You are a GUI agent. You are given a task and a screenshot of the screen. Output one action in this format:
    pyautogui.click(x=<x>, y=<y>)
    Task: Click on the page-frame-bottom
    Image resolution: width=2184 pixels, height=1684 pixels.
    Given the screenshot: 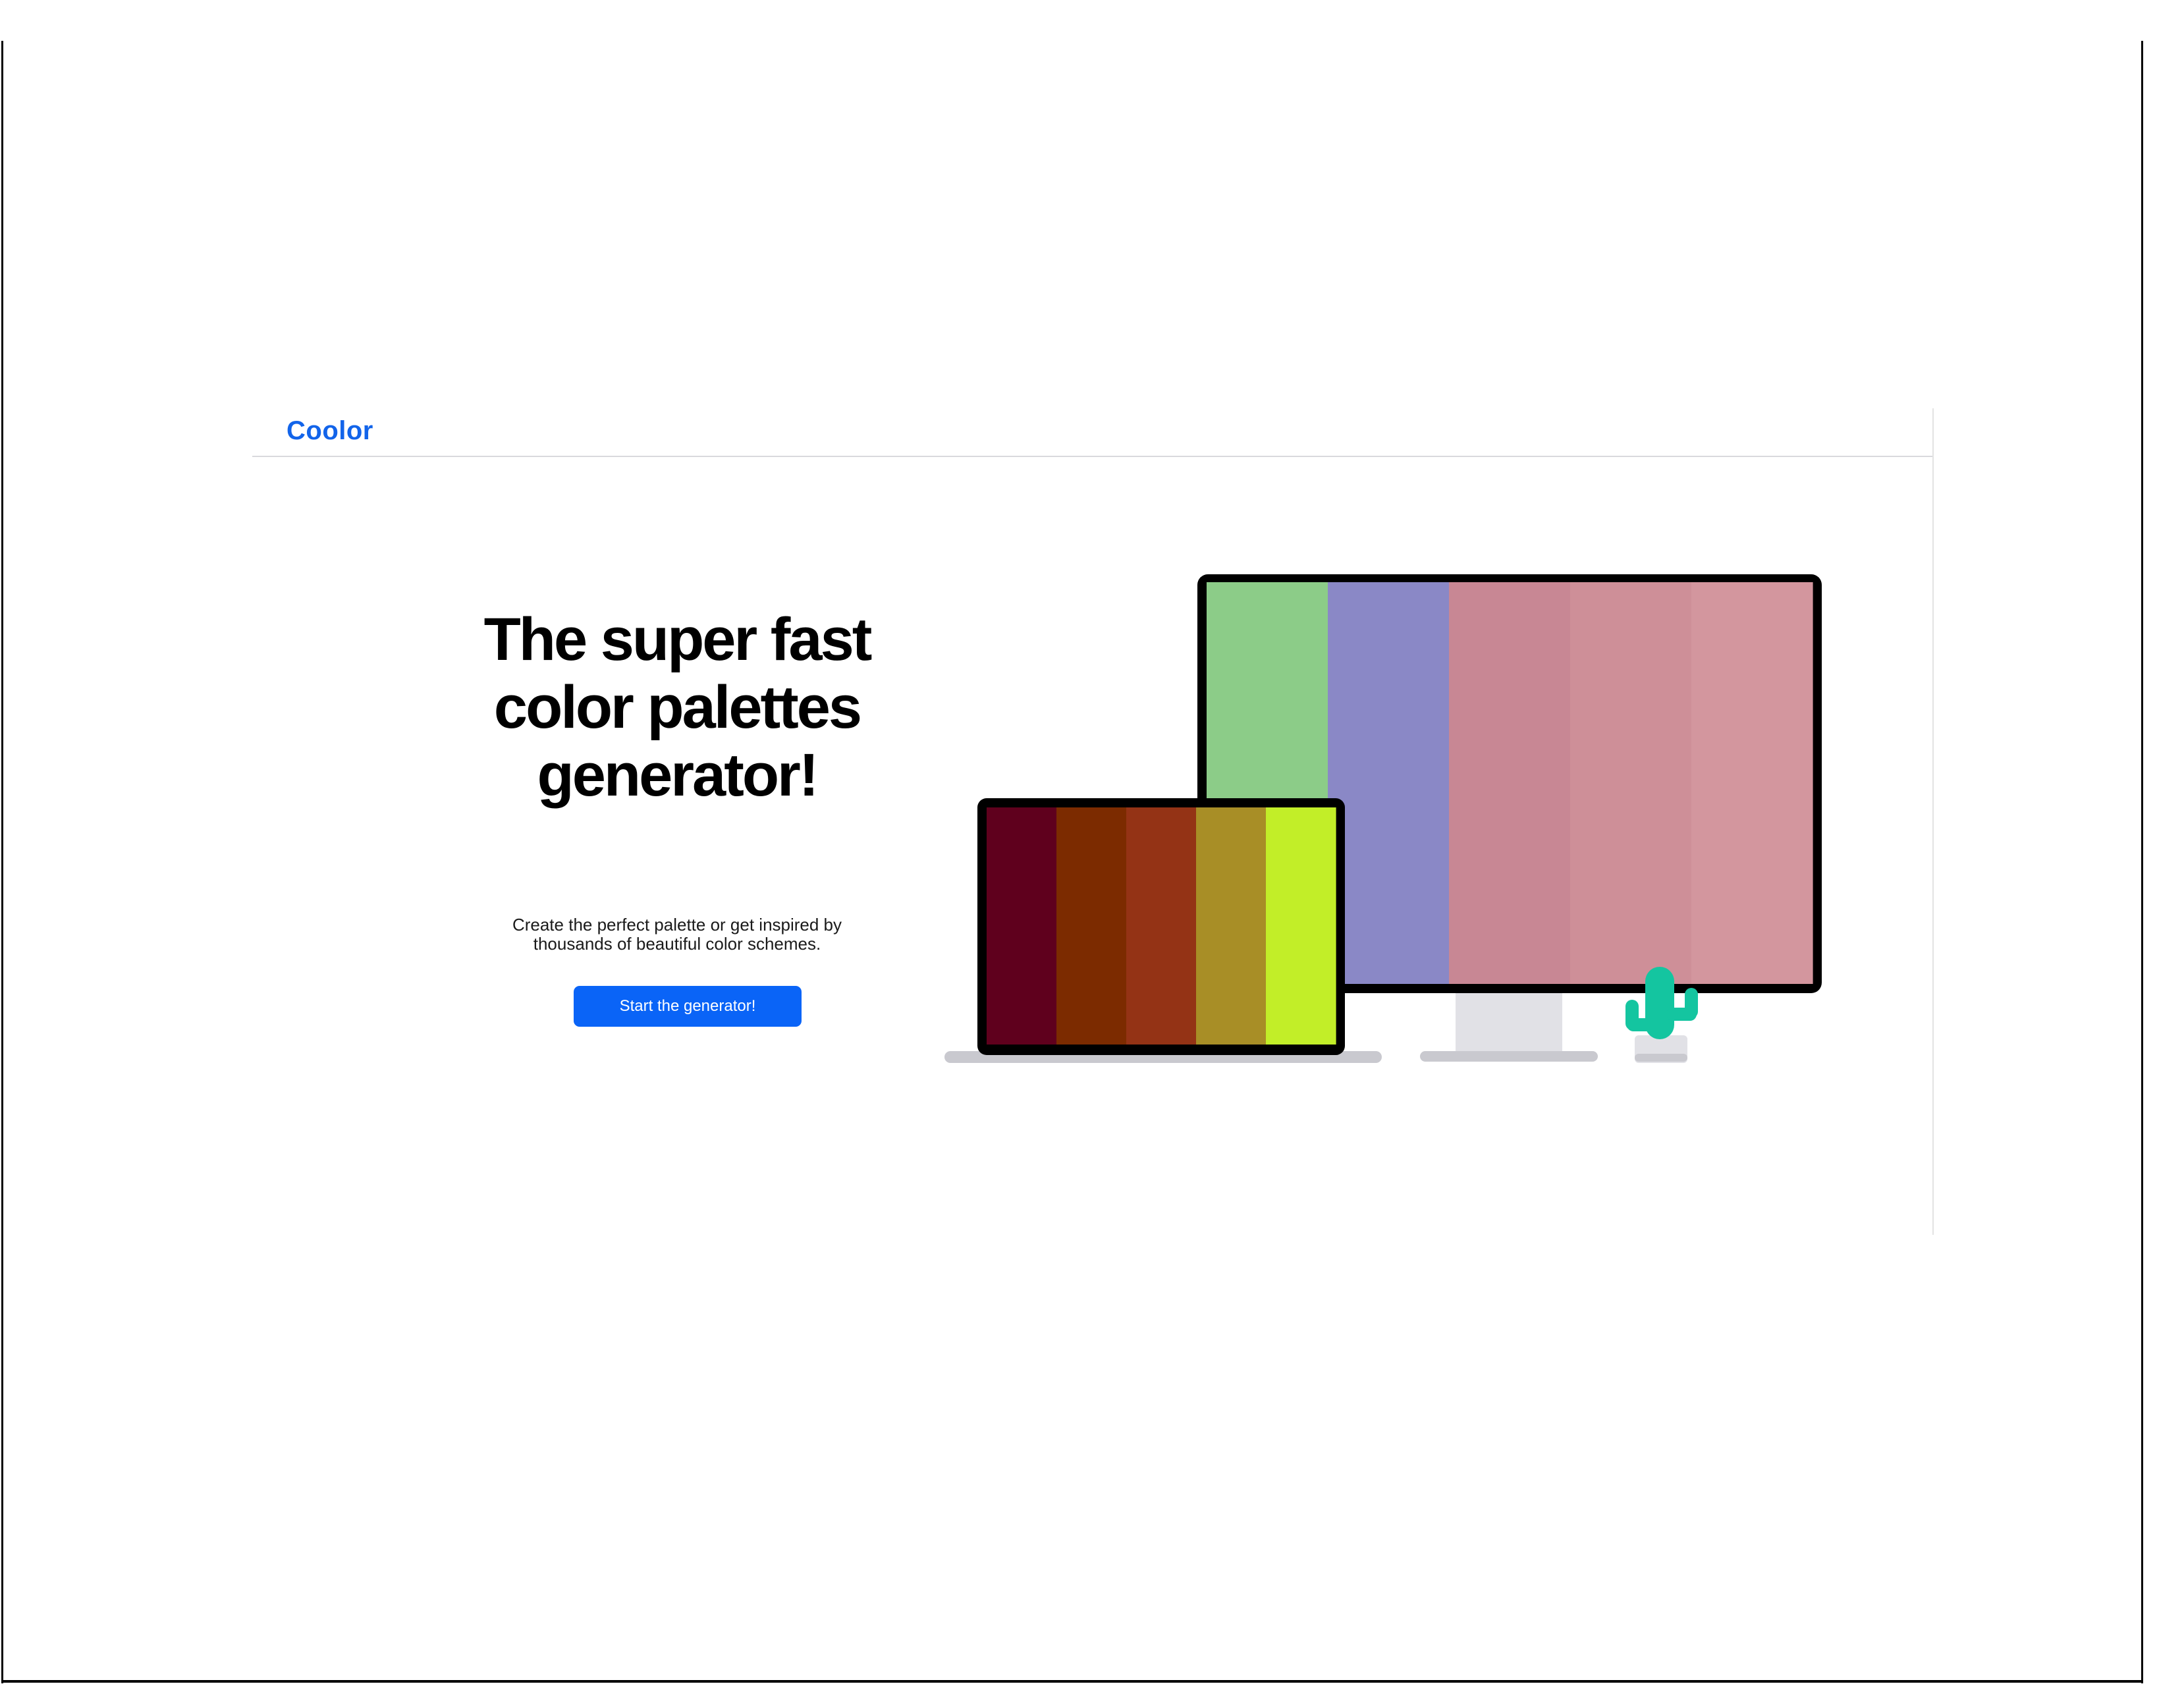 What is the action you would take?
    pyautogui.click(x=1072, y=1681)
    